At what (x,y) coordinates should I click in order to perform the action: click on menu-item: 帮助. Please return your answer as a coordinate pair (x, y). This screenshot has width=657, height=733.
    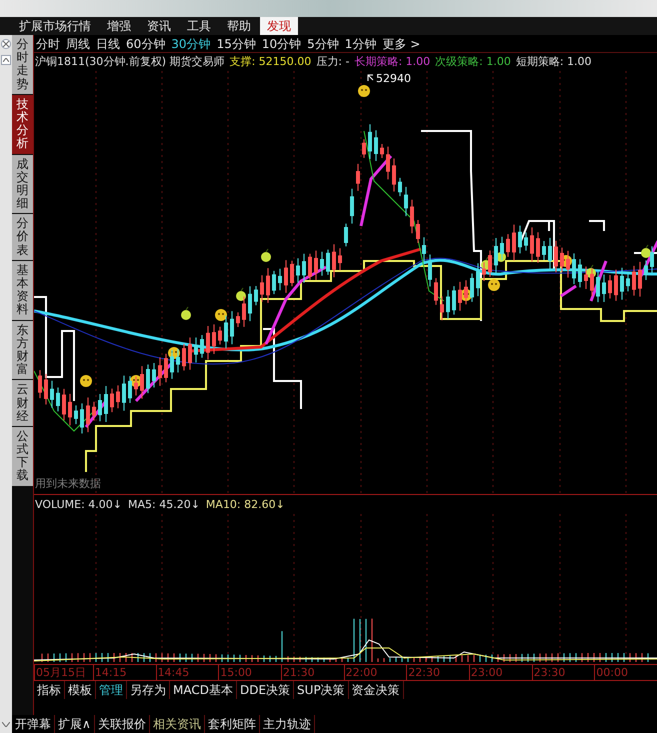
    Looking at the image, I should click on (239, 26).